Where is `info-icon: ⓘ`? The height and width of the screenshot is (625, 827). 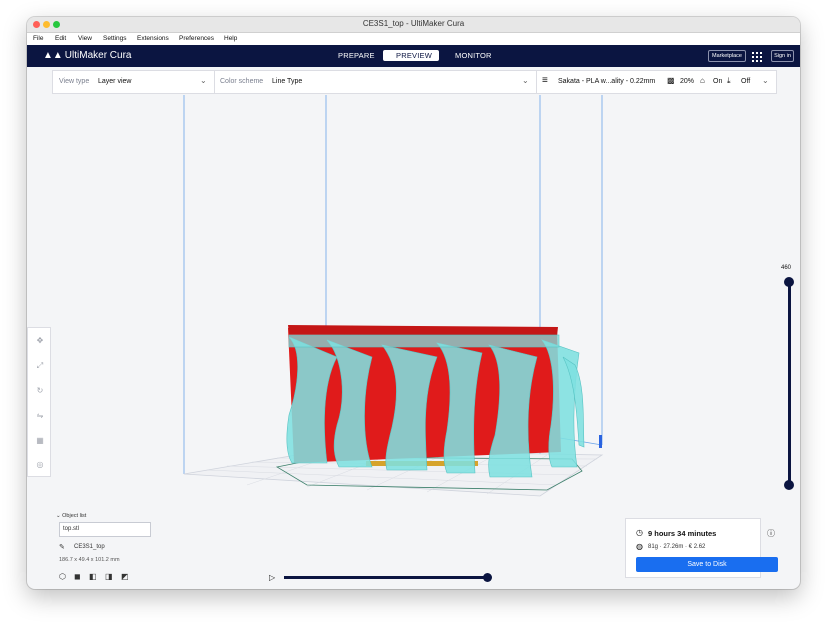
info-icon: ⓘ is located at coordinates (771, 533).